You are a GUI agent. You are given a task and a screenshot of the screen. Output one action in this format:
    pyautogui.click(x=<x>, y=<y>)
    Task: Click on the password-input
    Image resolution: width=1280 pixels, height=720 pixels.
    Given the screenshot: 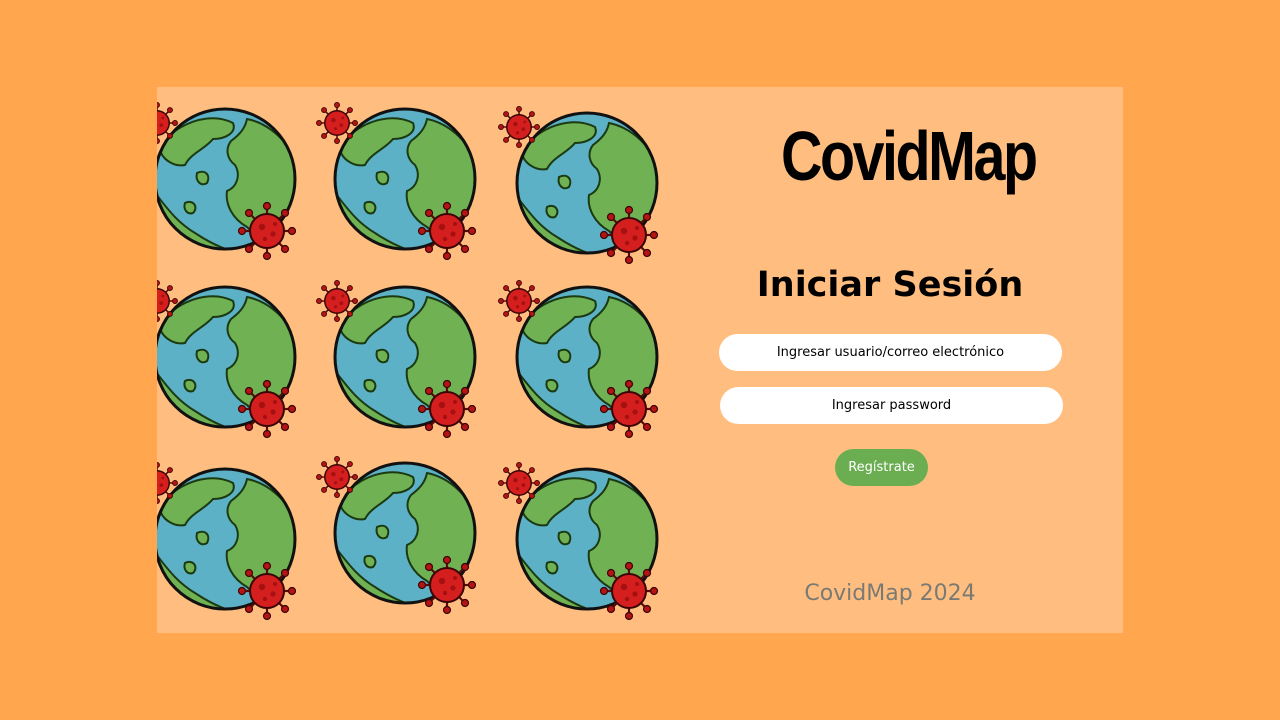 What is the action you would take?
    pyautogui.click(x=891, y=405)
    